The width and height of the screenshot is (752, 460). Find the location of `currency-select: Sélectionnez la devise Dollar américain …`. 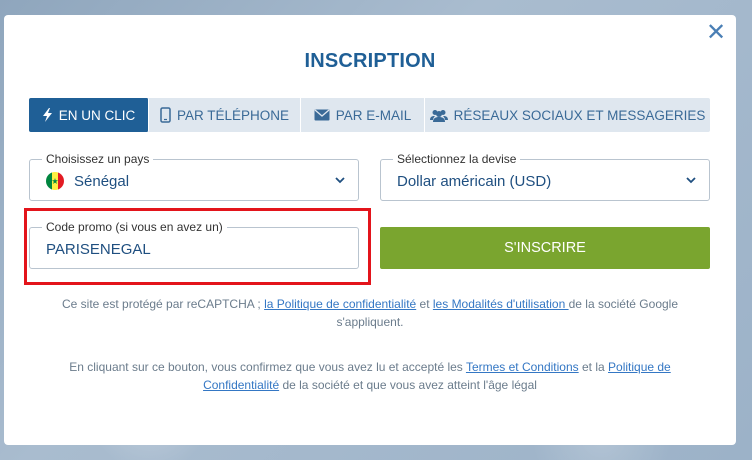

currency-select: Sélectionnez la devise Dollar américain … is located at coordinates (545, 176).